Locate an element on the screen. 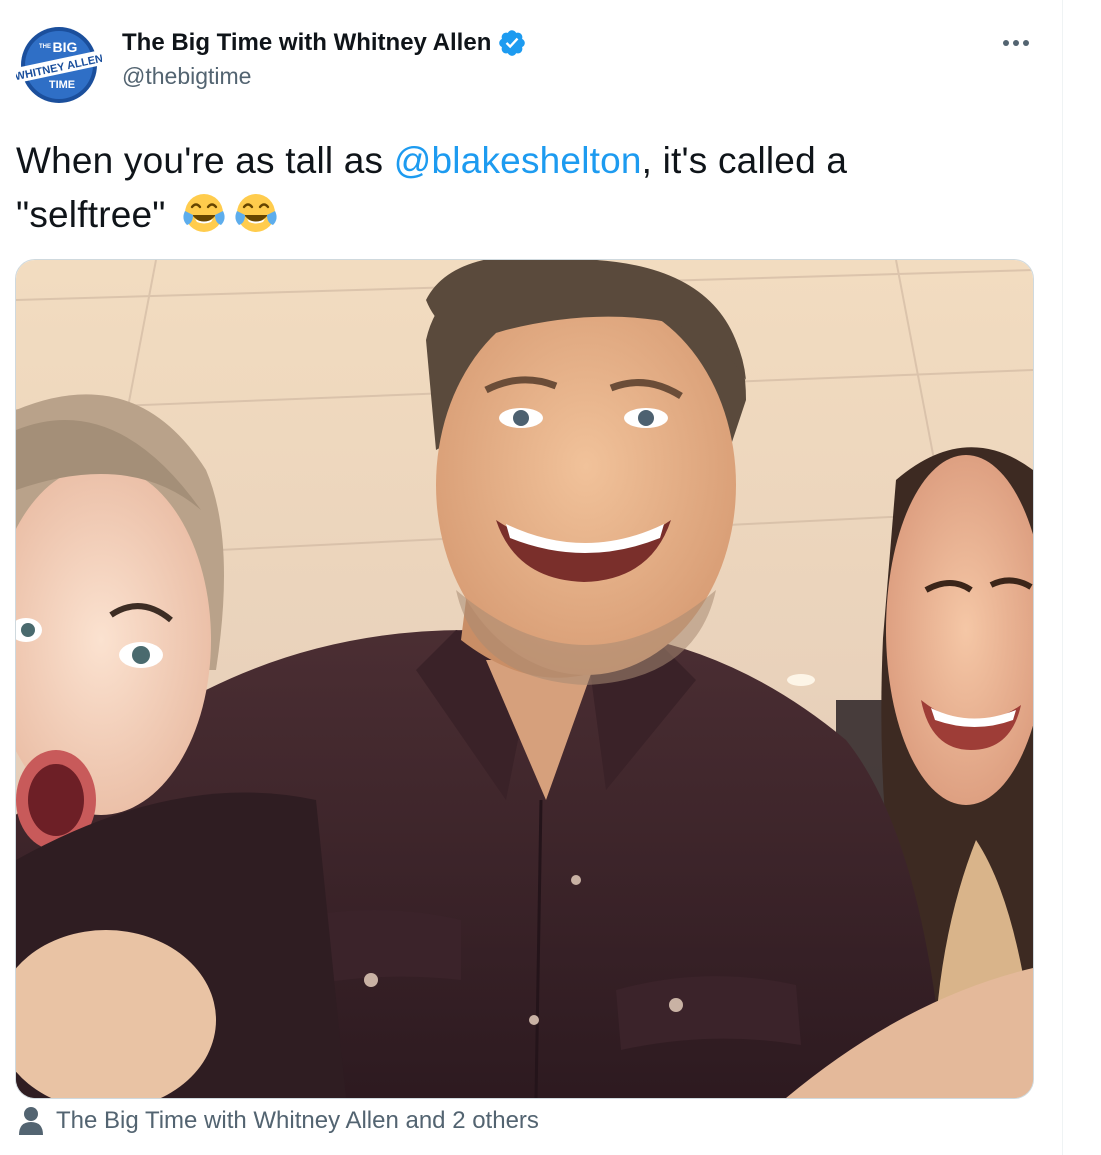 Image resolution: width=1101 pixels, height=1155 pixels. tweet-text-part1: When you're as tall as is located at coordinates (205, 160).